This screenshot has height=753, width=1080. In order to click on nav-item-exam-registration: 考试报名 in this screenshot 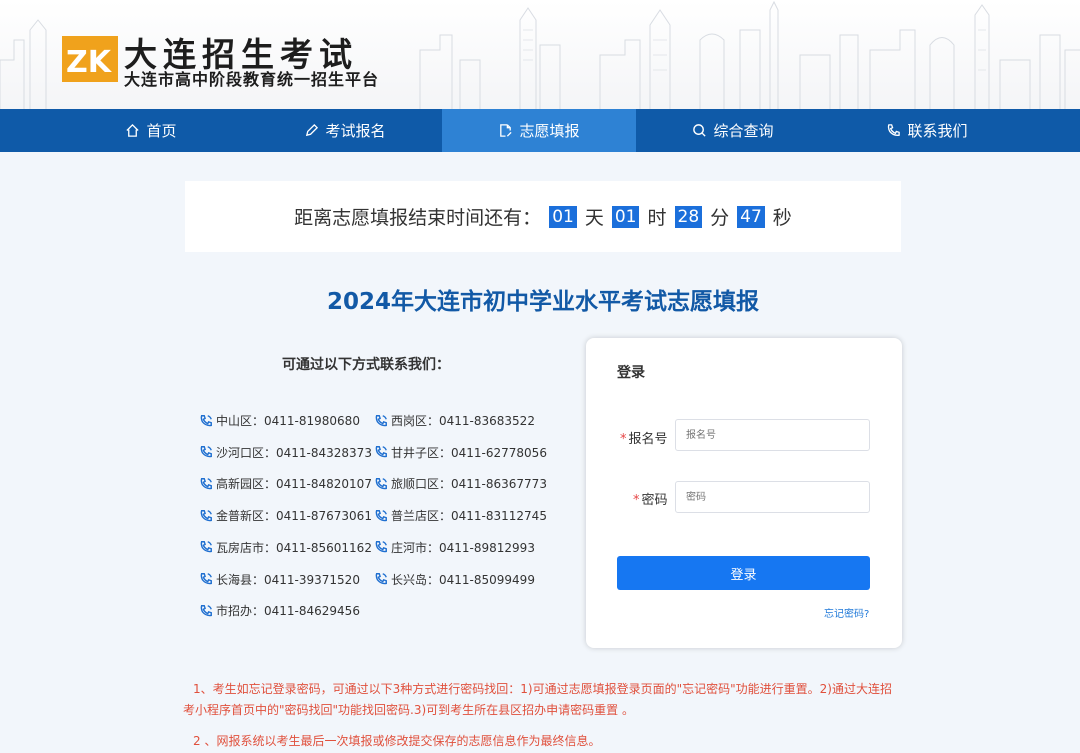, I will do `click(345, 130)`.